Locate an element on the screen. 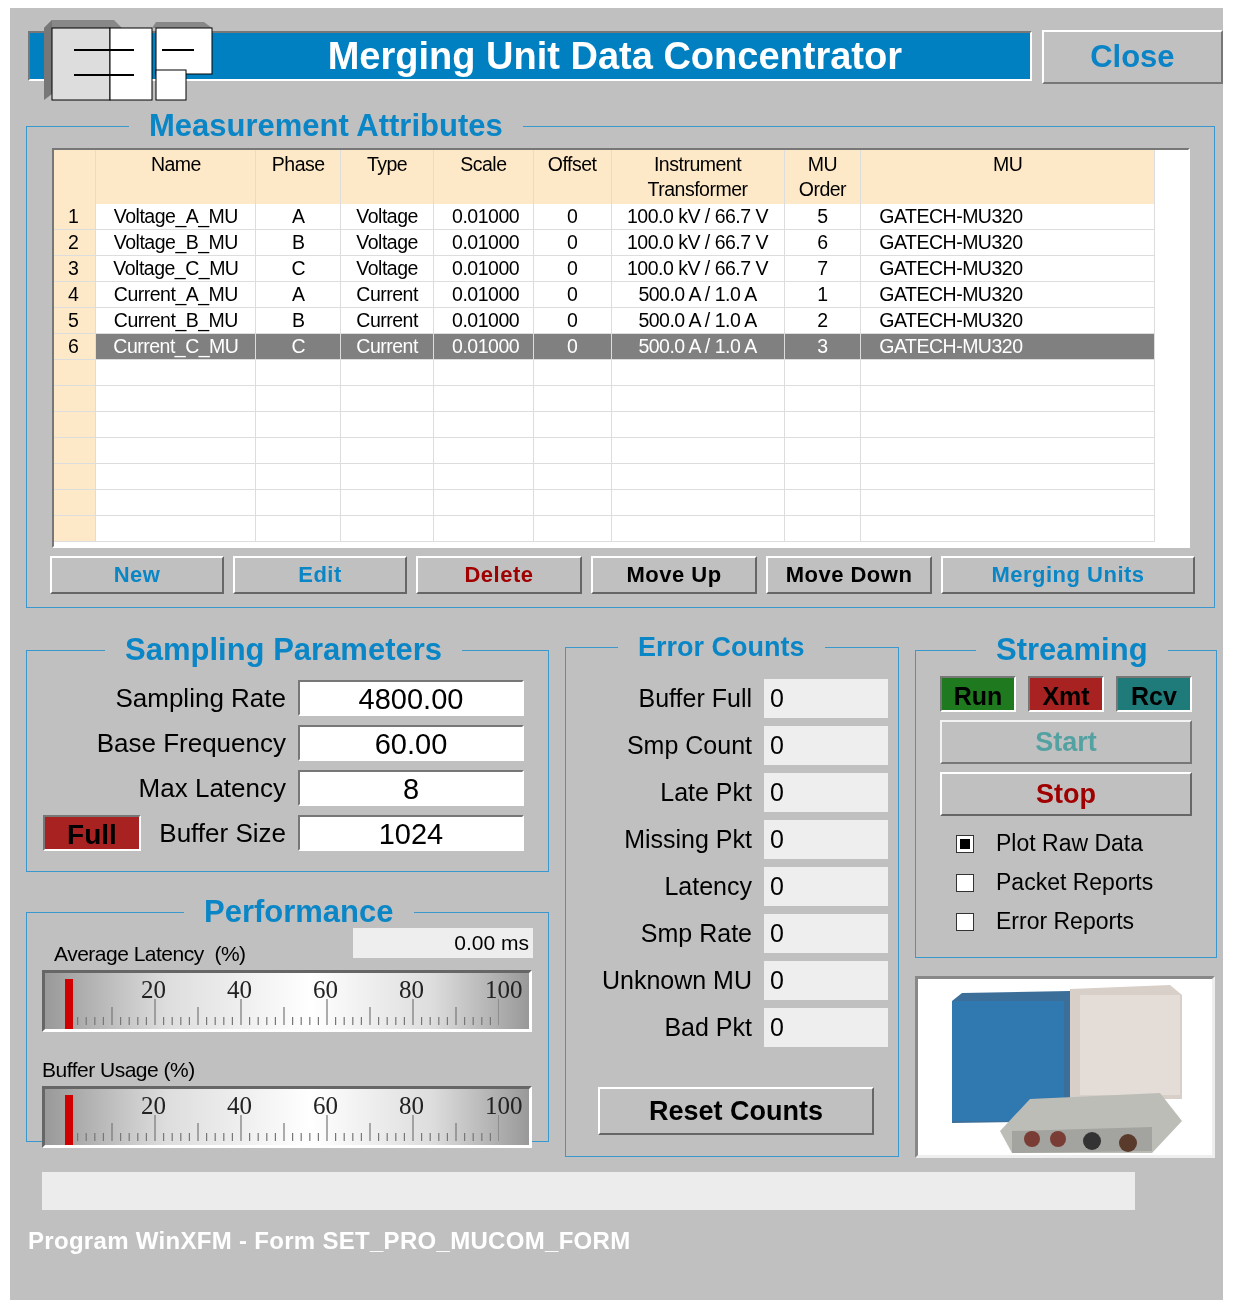 The image size is (1233, 1305). field-label: Sampling Rate is located at coordinates (200, 698).